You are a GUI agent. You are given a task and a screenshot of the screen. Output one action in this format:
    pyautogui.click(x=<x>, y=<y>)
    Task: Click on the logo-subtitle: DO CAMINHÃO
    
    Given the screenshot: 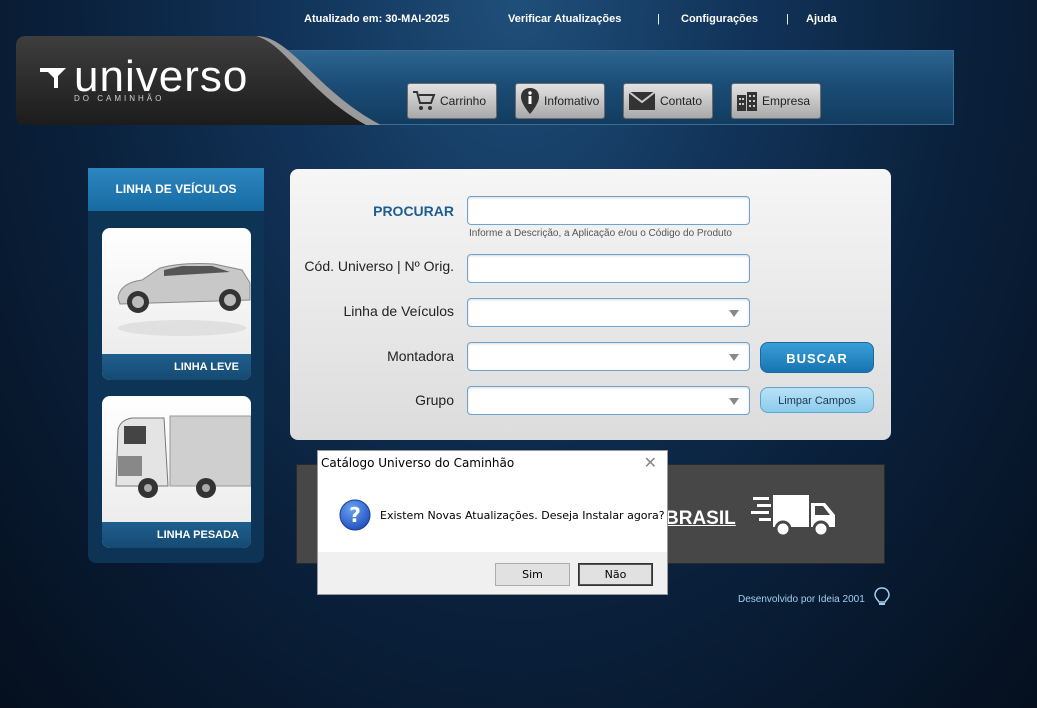 What is the action you would take?
    pyautogui.click(x=119, y=98)
    